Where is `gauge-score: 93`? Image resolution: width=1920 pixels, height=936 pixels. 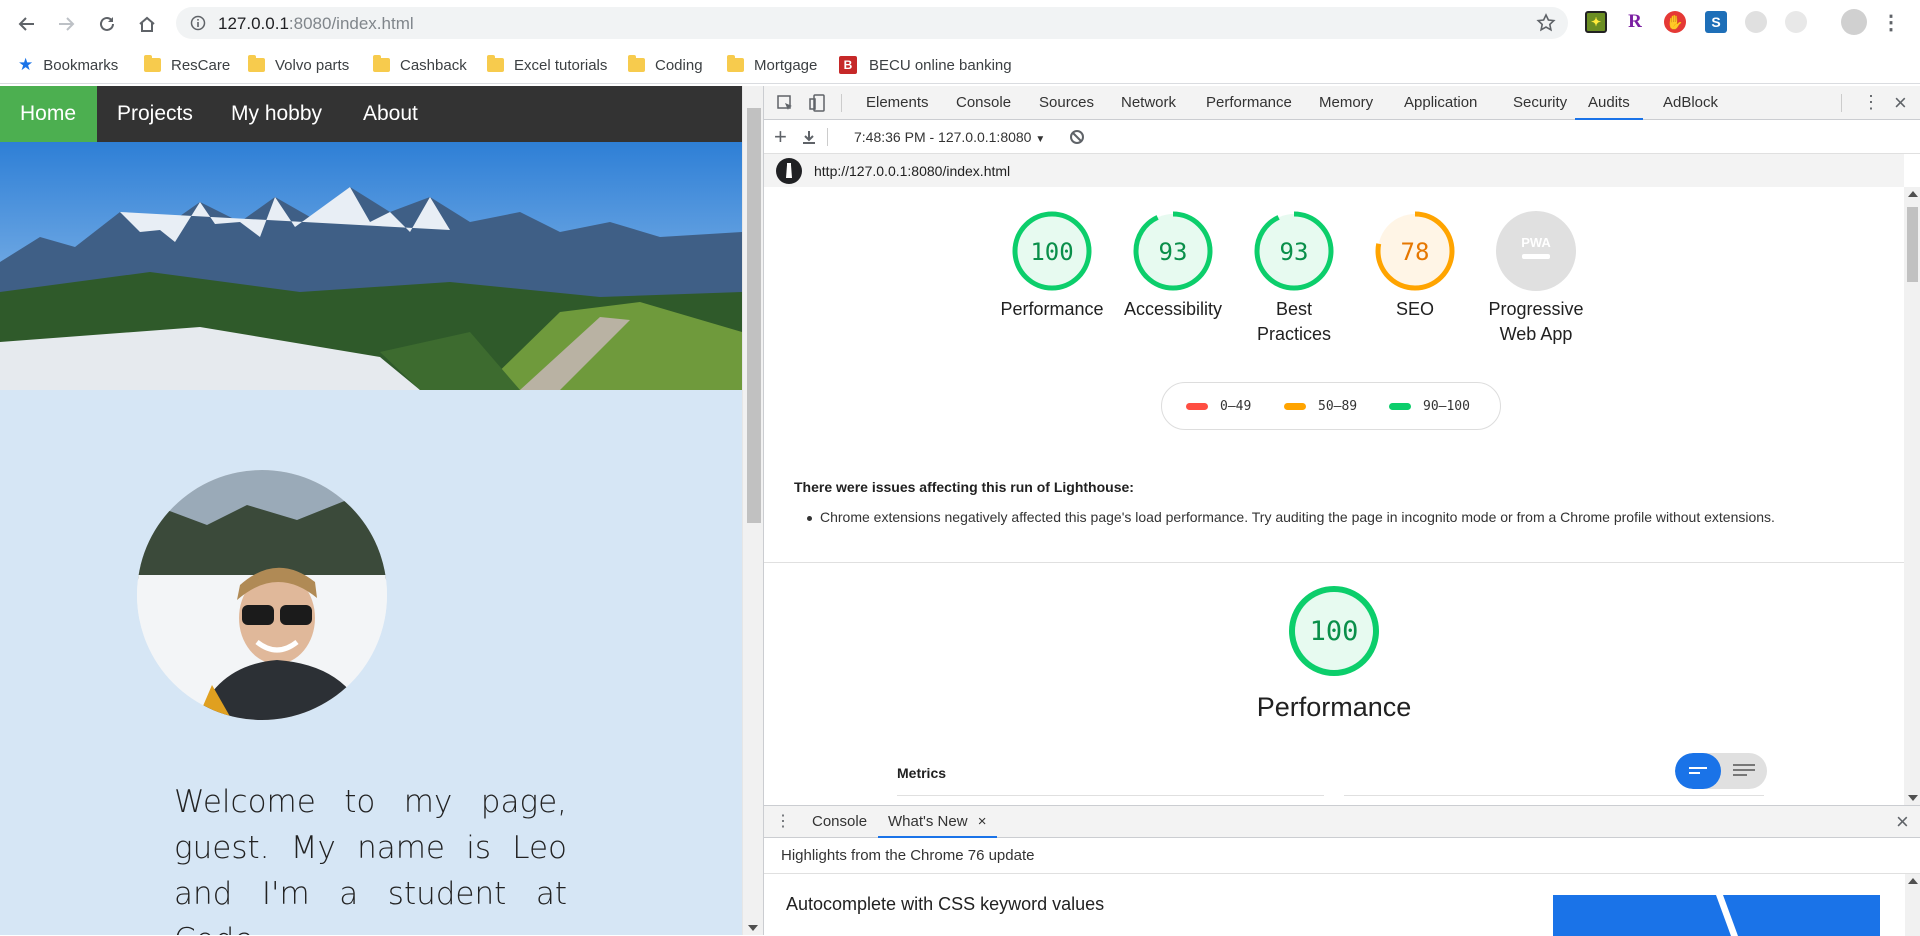 gauge-score: 93 is located at coordinates (1294, 252).